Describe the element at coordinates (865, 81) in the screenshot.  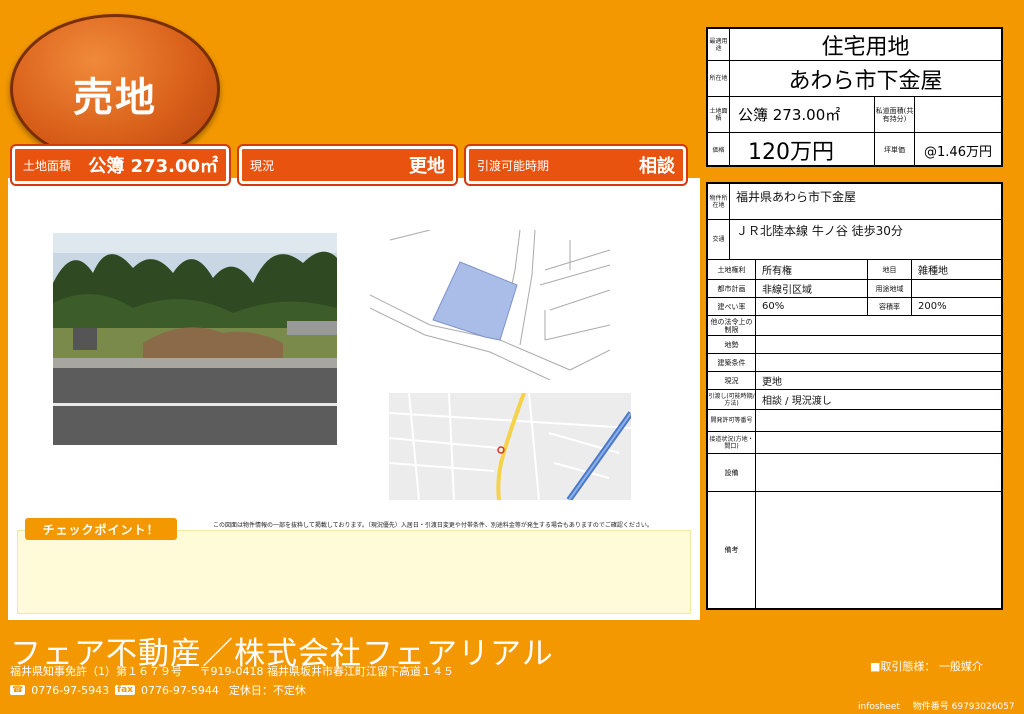
I see `location-value: あわら市下金屋` at that location.